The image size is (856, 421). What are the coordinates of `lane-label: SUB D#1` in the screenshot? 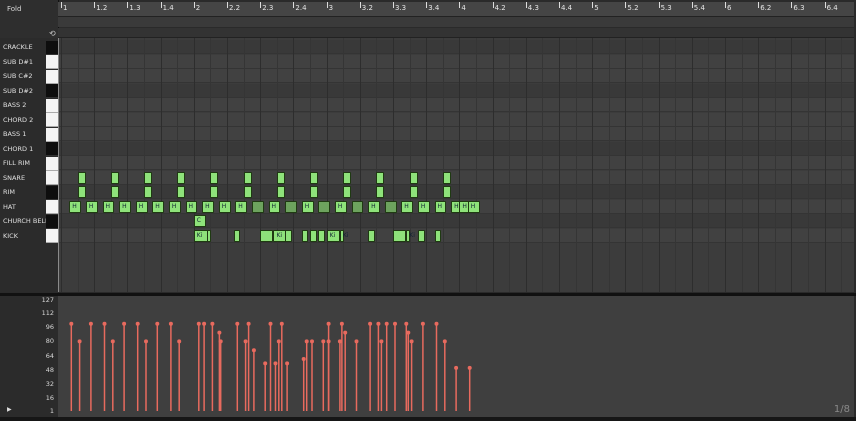 It's located at (18, 62).